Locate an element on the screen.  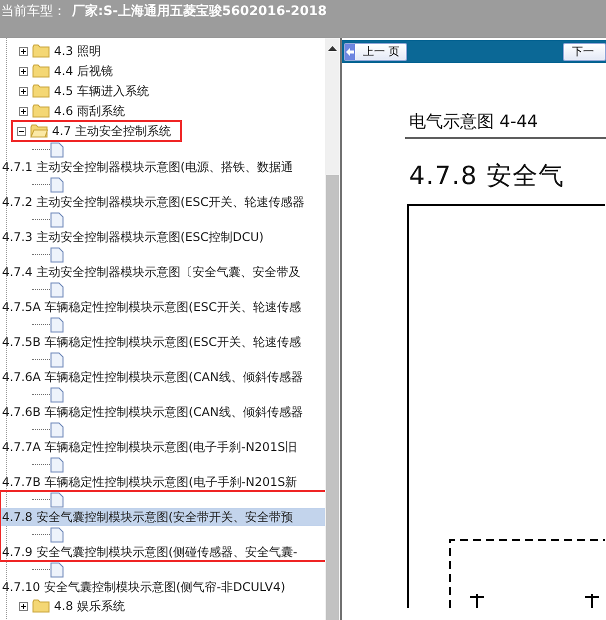
document-link: 4.7.5A 车辆稳定性控制模块示意图(ESC开关、轮速传感 is located at coordinates (162, 307).